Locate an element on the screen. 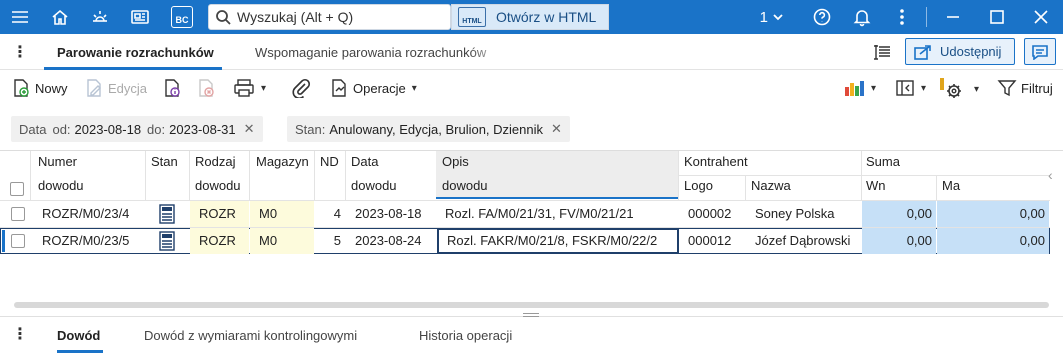 Image resolution: width=1063 pixels, height=358 pixels. tab-dowod-wymiary: Dowód z wymiarami kontrolingowymi is located at coordinates (250, 335).